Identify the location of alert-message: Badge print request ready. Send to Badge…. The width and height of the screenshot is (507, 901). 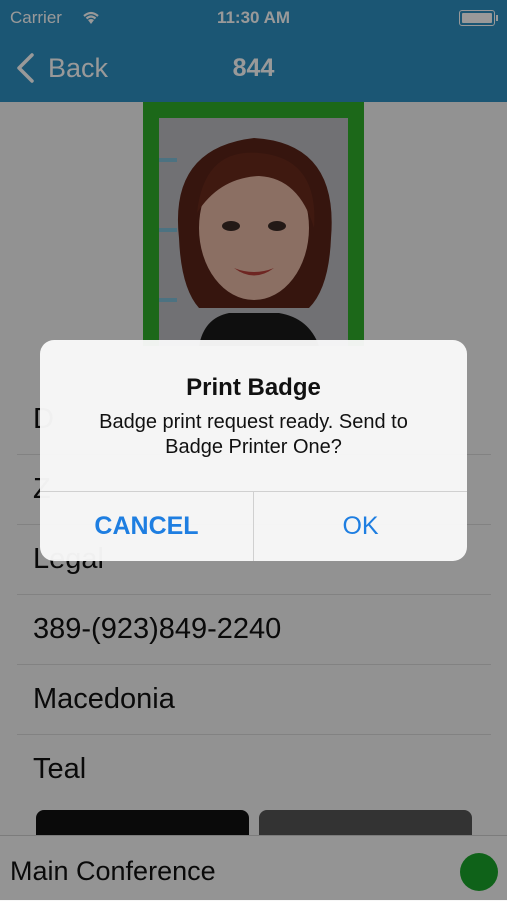
(253, 434).